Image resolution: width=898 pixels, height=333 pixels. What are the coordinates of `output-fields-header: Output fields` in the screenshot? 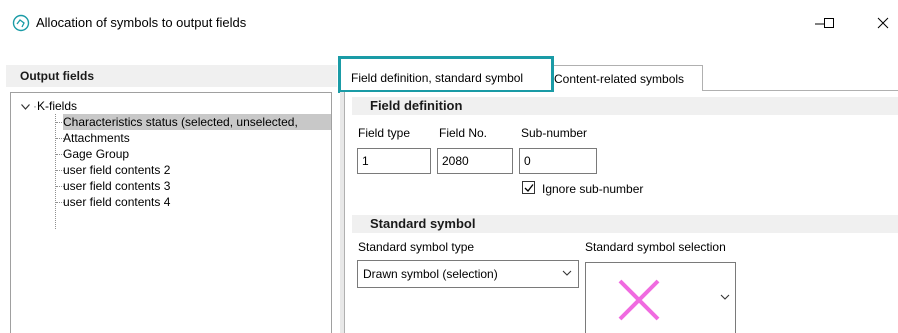 It's located at (171, 76).